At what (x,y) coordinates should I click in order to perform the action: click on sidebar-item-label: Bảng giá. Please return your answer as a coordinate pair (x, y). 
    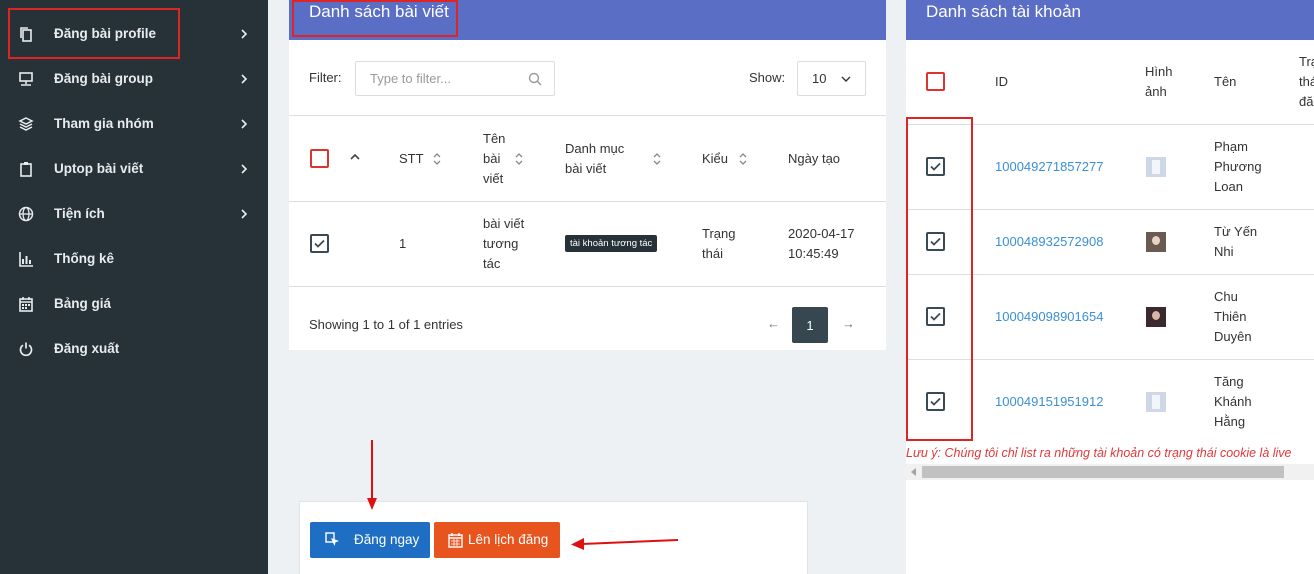
    Looking at the image, I should click on (83, 303).